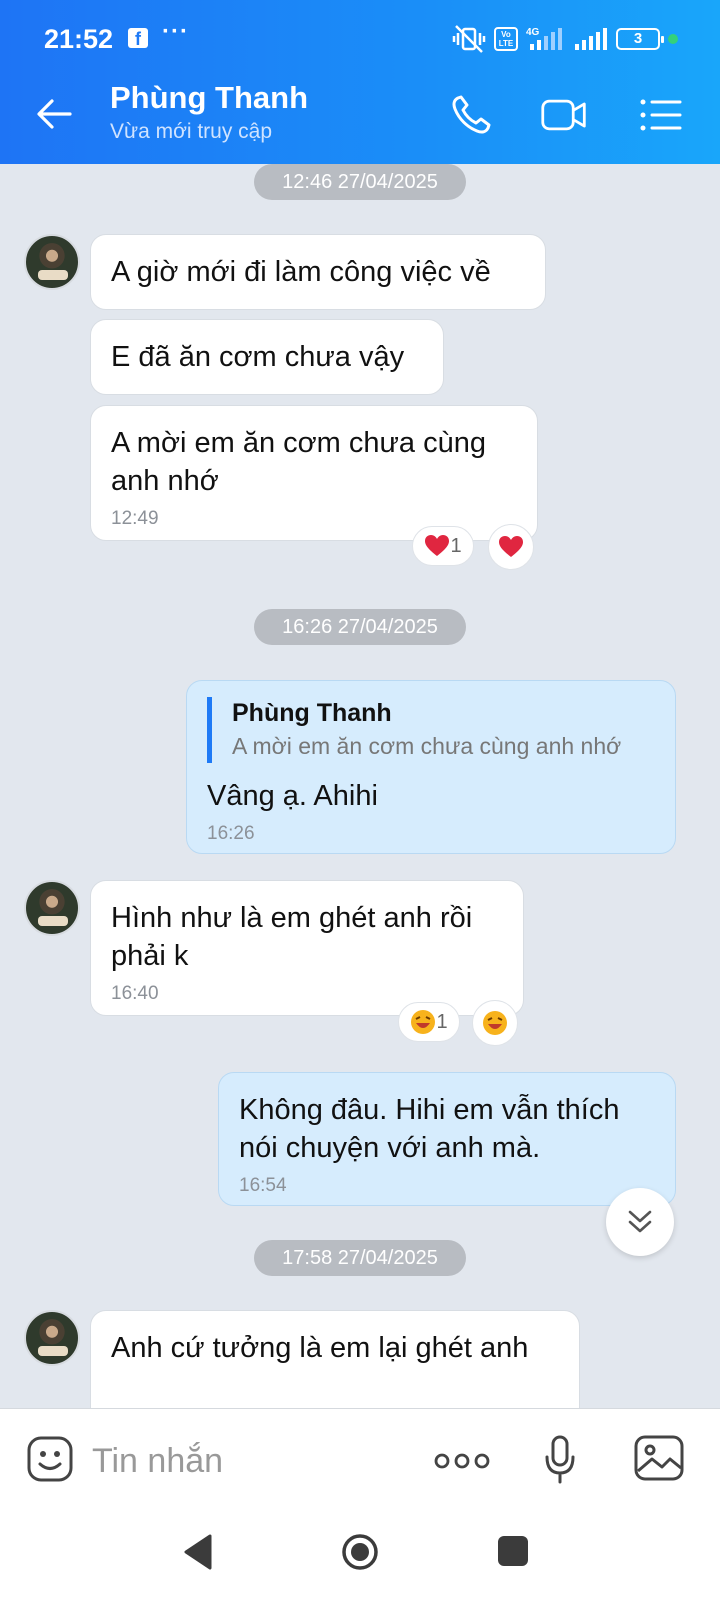  I want to click on quote-text: A mời em ăn cơm chưa cùng anh nhớ, so click(427, 746).